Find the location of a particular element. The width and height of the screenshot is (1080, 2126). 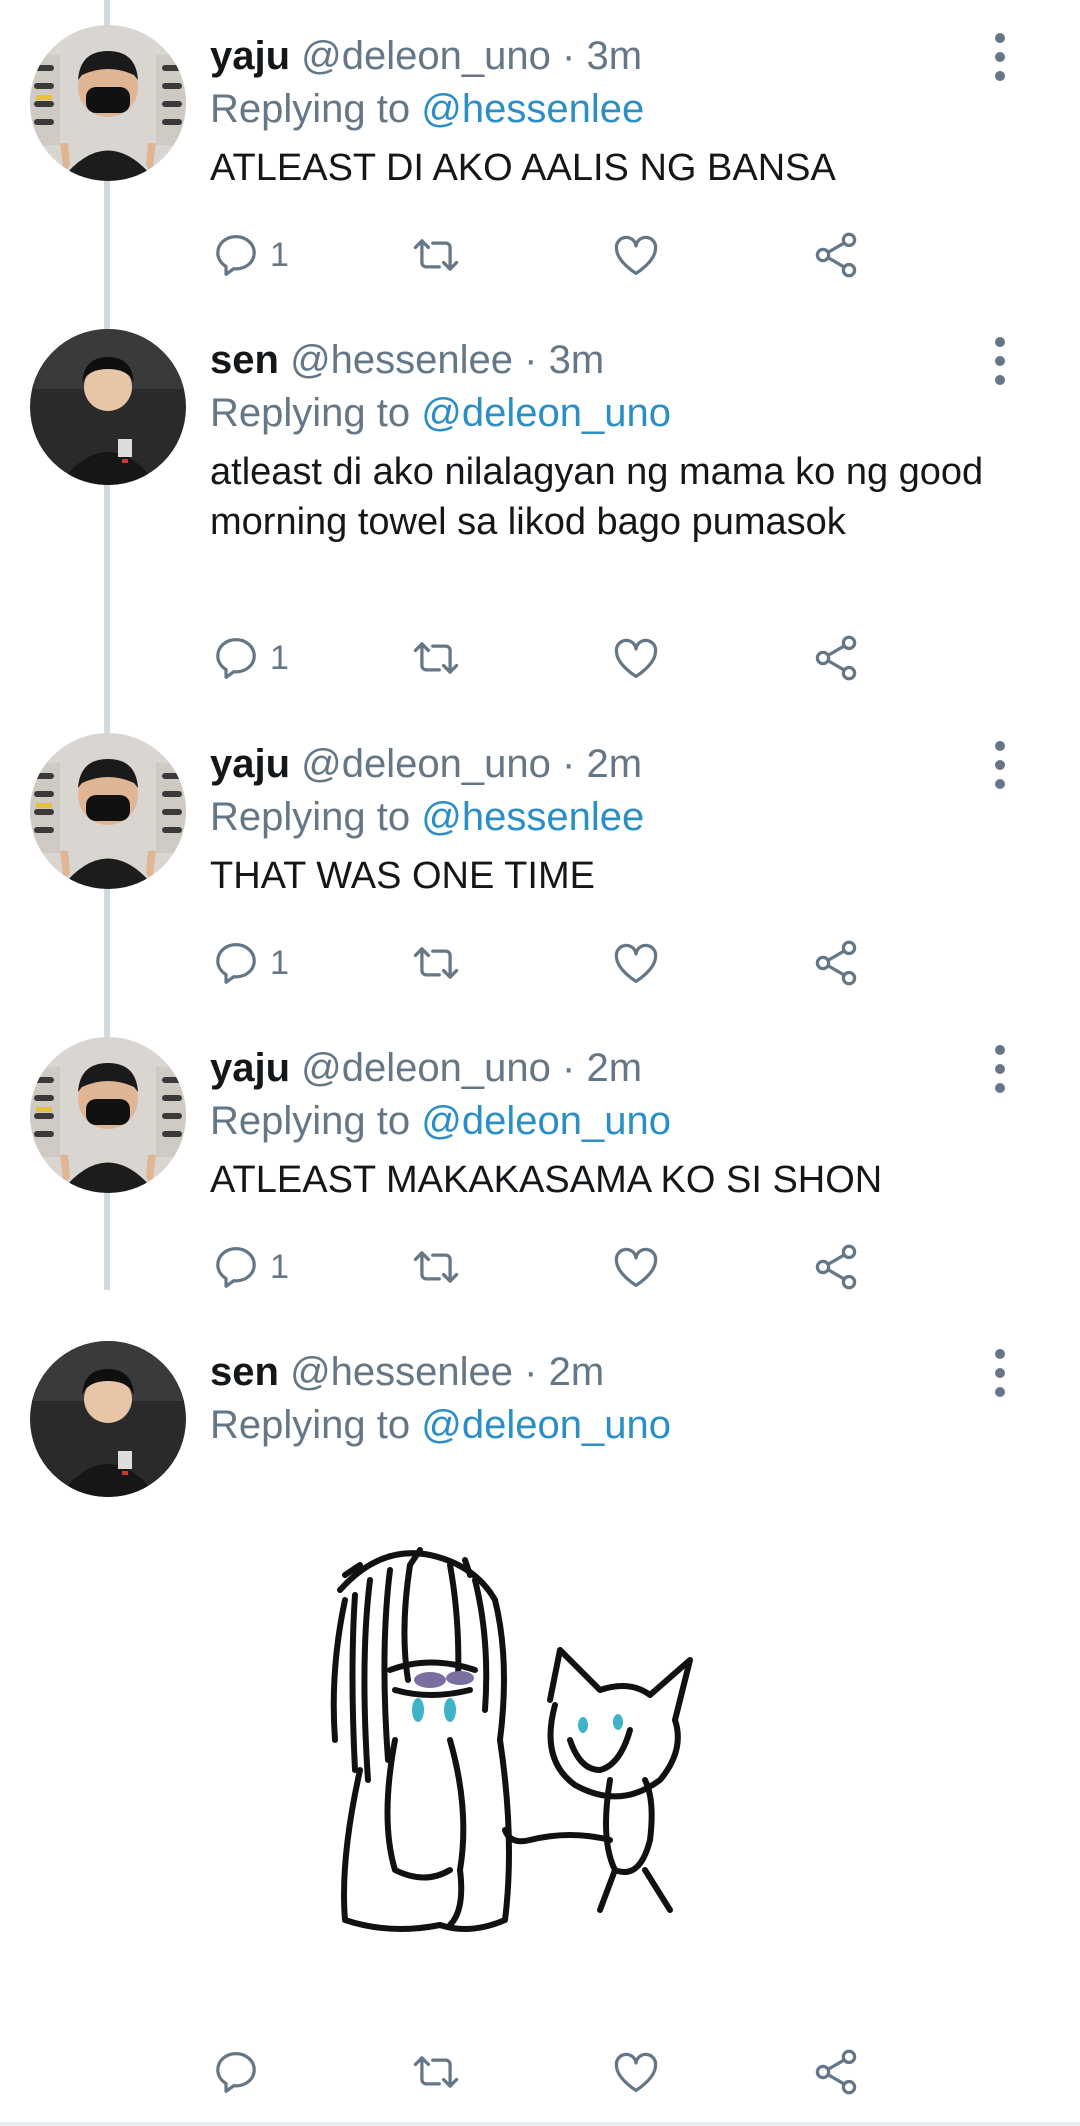

tweet-header: yaju @deleon_uno · 3m is located at coordinates (426, 56).